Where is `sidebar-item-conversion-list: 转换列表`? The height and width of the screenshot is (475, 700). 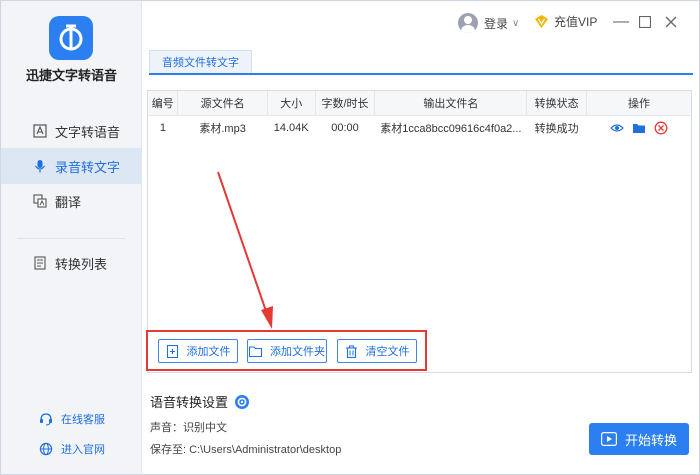 sidebar-item-conversion-list: 转换列表 is located at coordinates (71, 263).